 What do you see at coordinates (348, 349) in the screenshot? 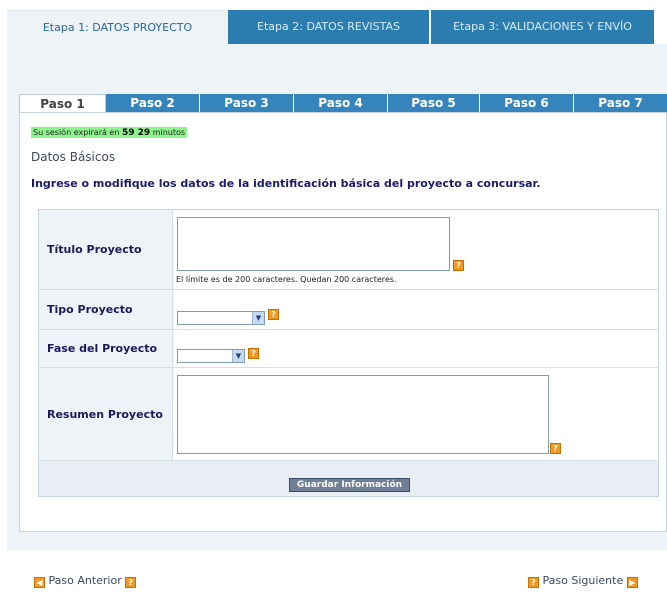
I see `row-fase: Fase del Proyecto ▼ ?` at bounding box center [348, 349].